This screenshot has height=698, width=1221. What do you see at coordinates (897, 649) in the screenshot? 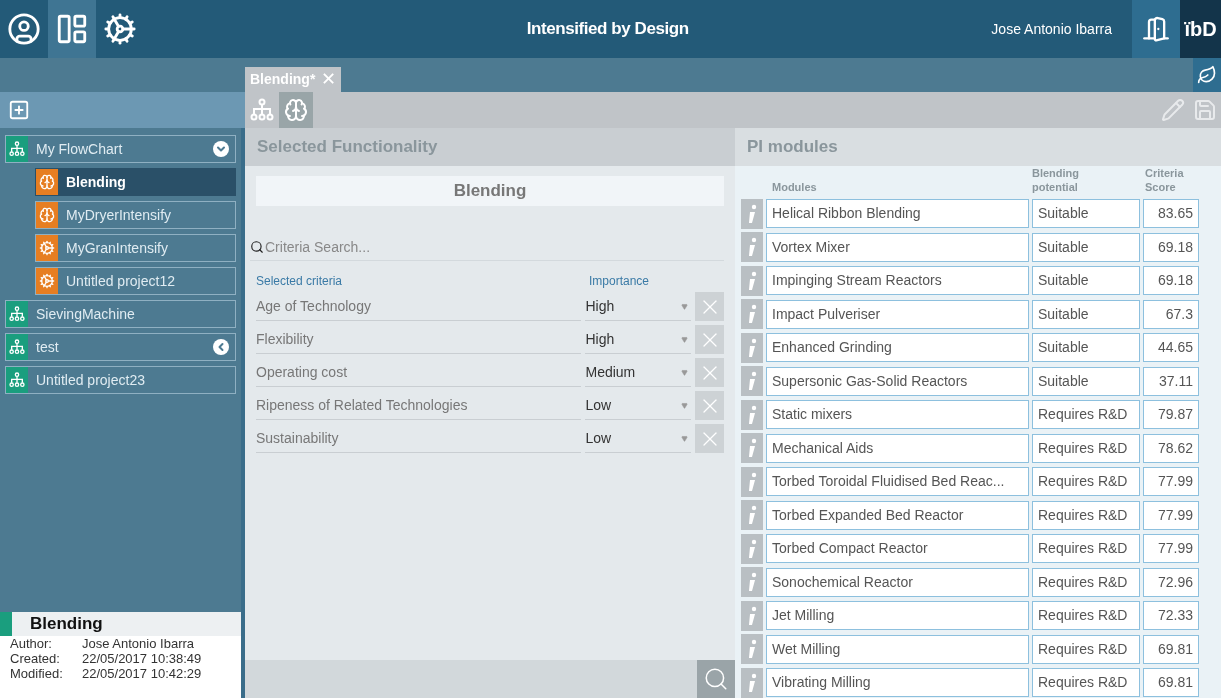
I see `module-name: Wet Milling` at bounding box center [897, 649].